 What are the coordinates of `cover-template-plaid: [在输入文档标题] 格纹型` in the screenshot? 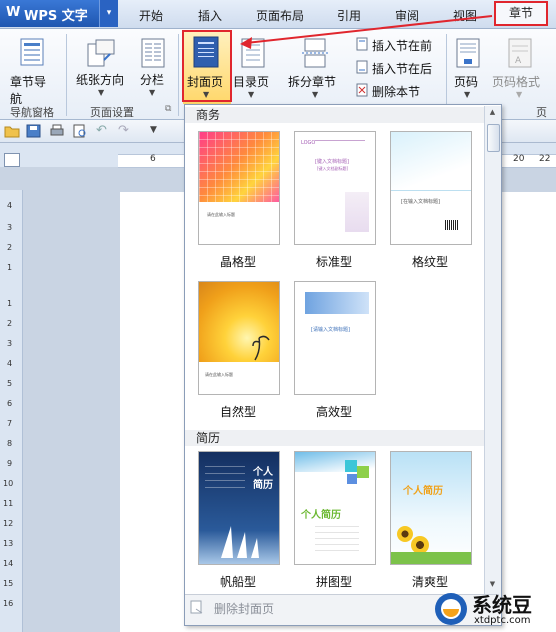 It's located at (432, 201).